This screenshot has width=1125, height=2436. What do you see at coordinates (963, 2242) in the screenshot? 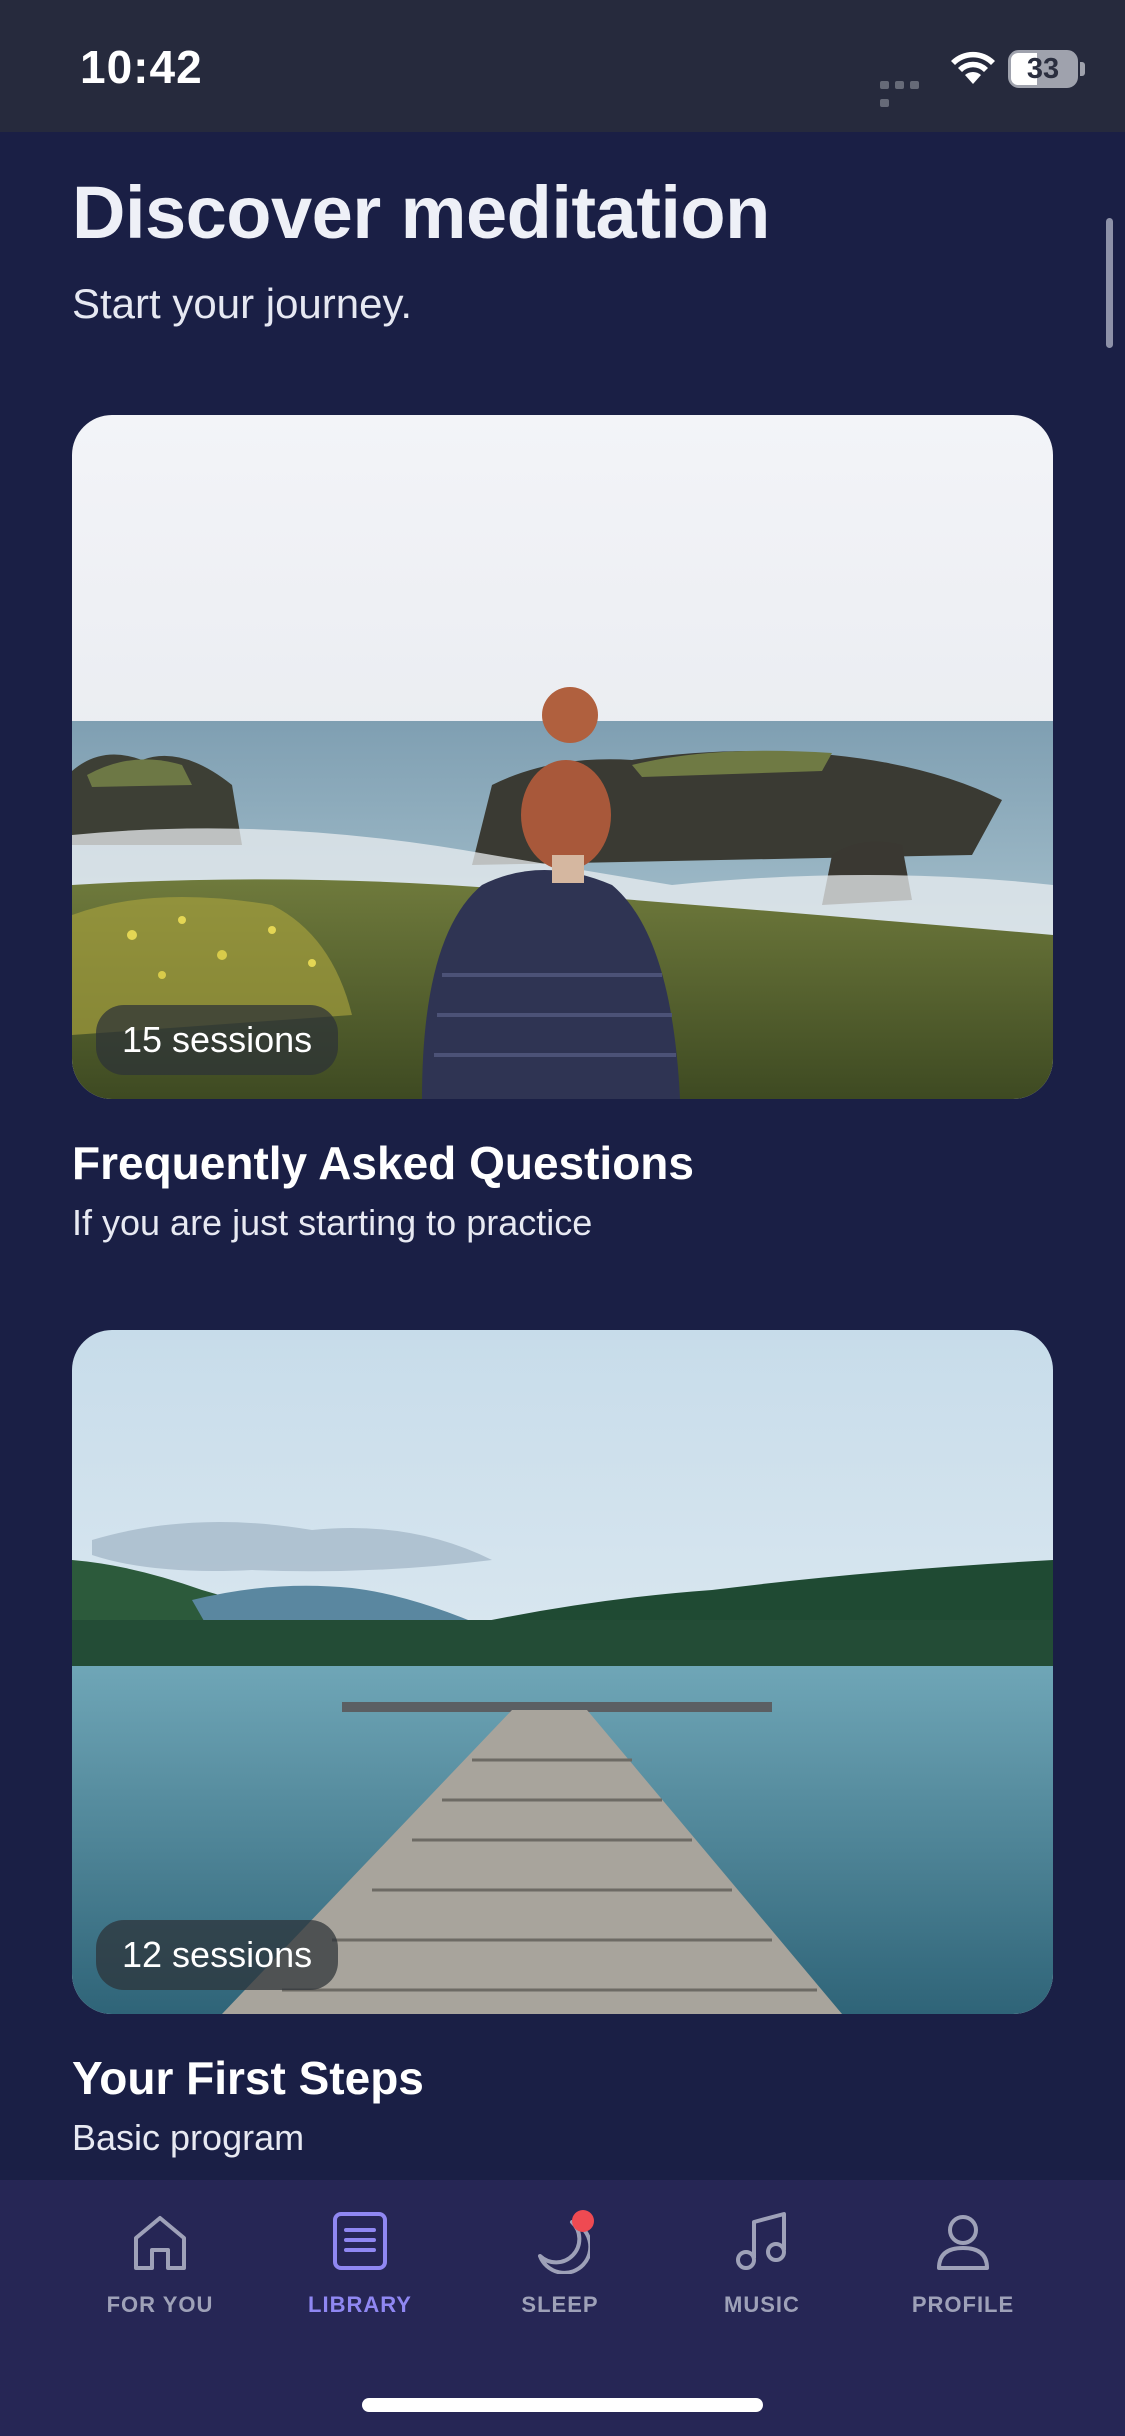
I see `profile-icon` at bounding box center [963, 2242].